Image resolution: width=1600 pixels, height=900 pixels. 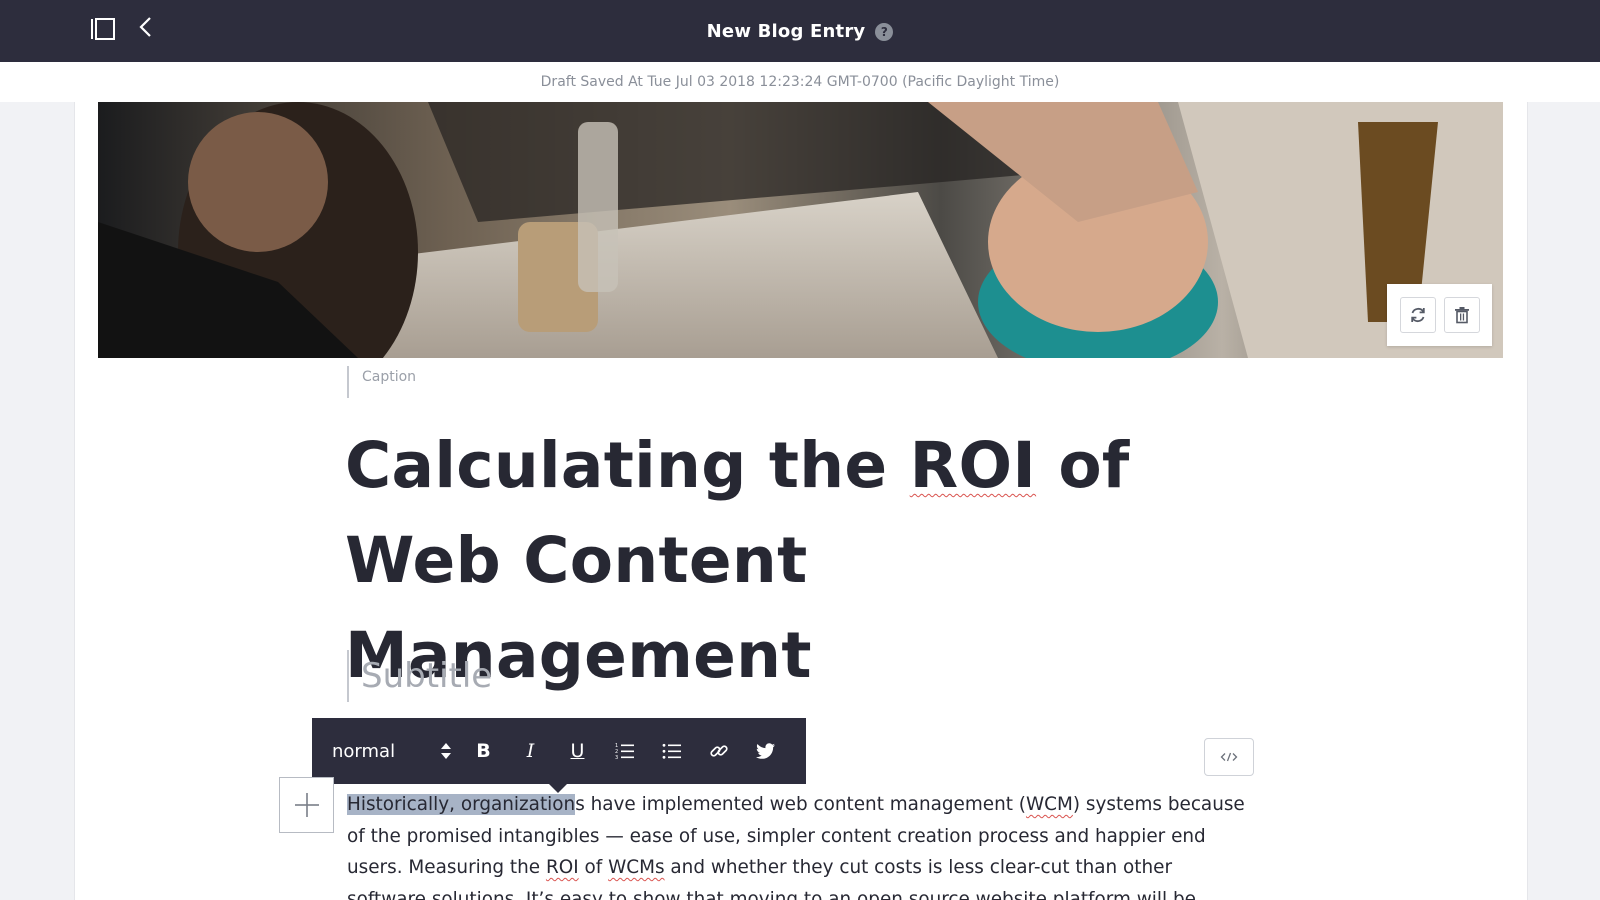 I want to click on text-style-select: normal, so click(x=396, y=751).